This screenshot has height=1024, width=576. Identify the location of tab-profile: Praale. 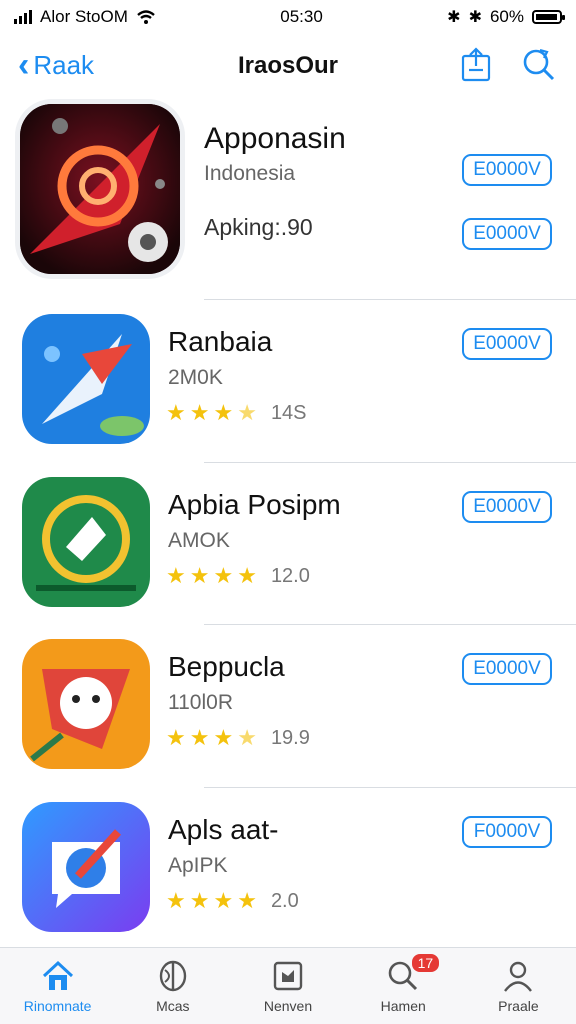
(518, 986).